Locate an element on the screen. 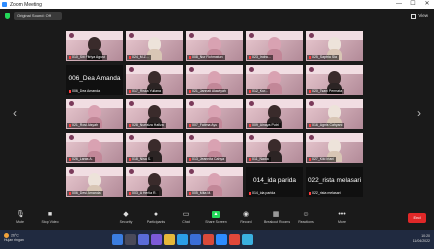 The height and width of the screenshot is (249, 434). maximize-button: ☐ is located at coordinates (413, 4).